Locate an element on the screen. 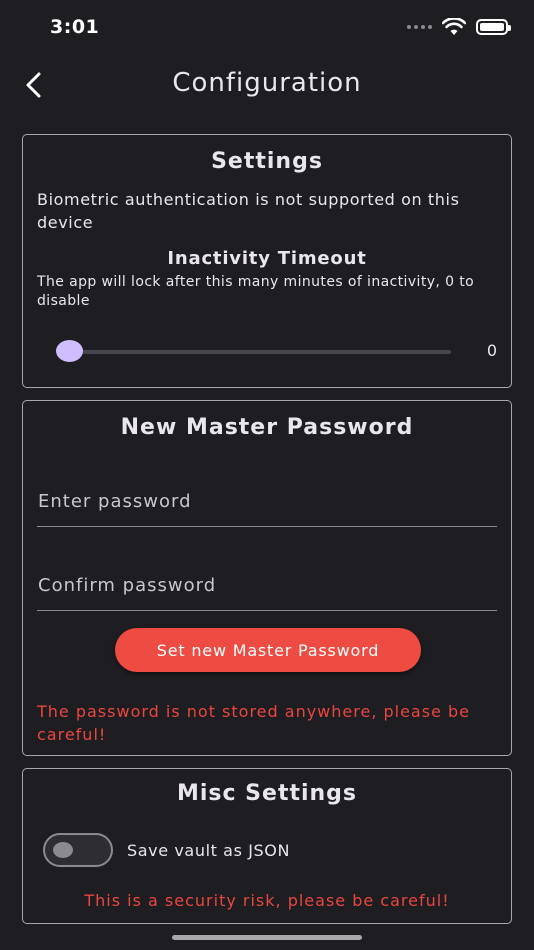  page-title: Configuration is located at coordinates (267, 83).